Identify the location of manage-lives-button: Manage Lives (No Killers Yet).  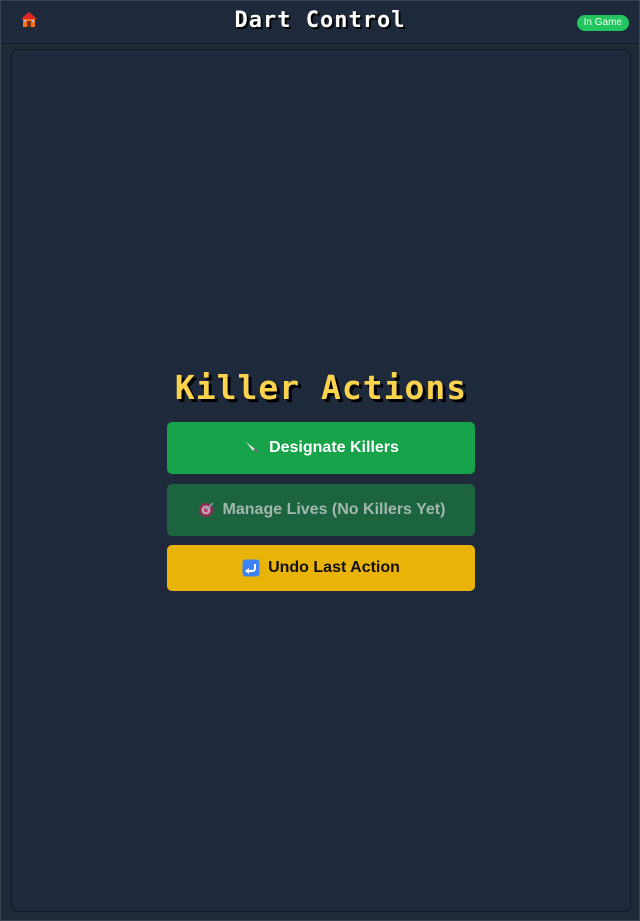
(321, 510).